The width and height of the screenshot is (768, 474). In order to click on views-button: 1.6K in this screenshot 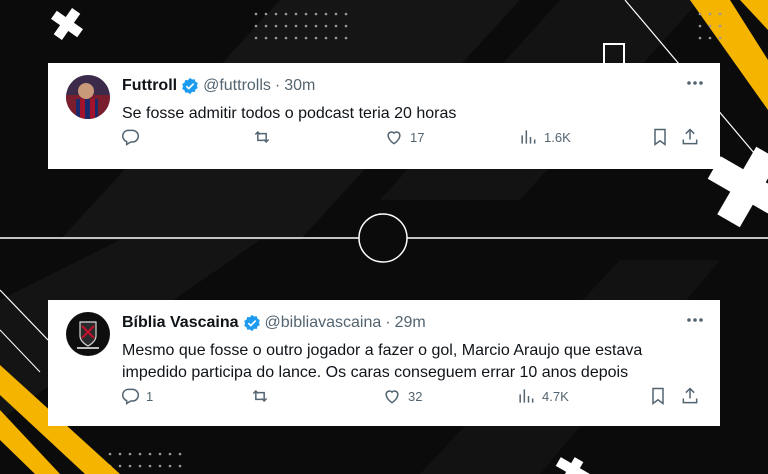, I will do `click(544, 137)`.